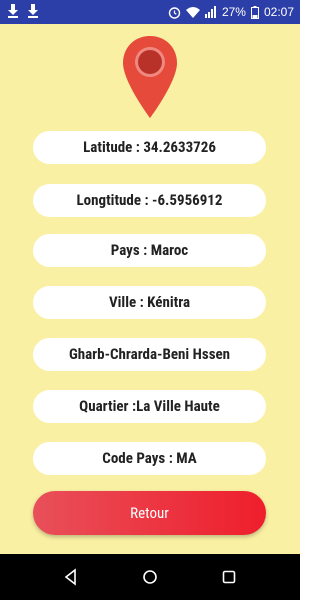  Describe the element at coordinates (149, 200) in the screenshot. I see `longitude-field: Longtitude : -6.5956912` at that location.